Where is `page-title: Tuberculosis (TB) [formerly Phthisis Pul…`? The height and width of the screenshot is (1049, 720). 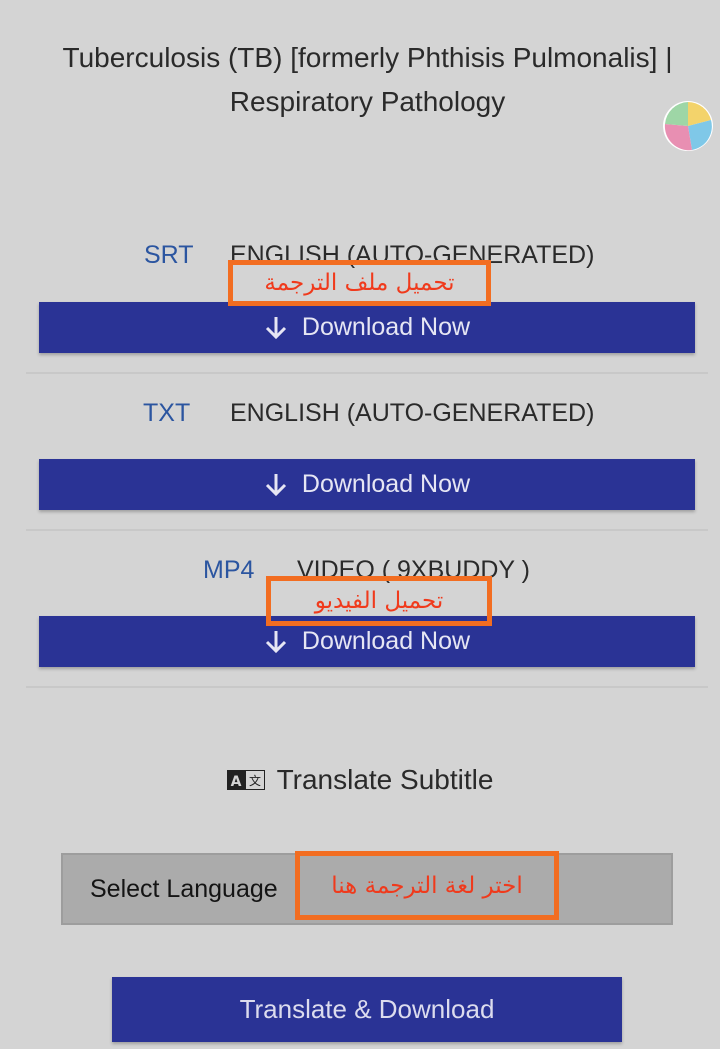 page-title: Tuberculosis (TB) [formerly Phthisis Pul… is located at coordinates (367, 80).